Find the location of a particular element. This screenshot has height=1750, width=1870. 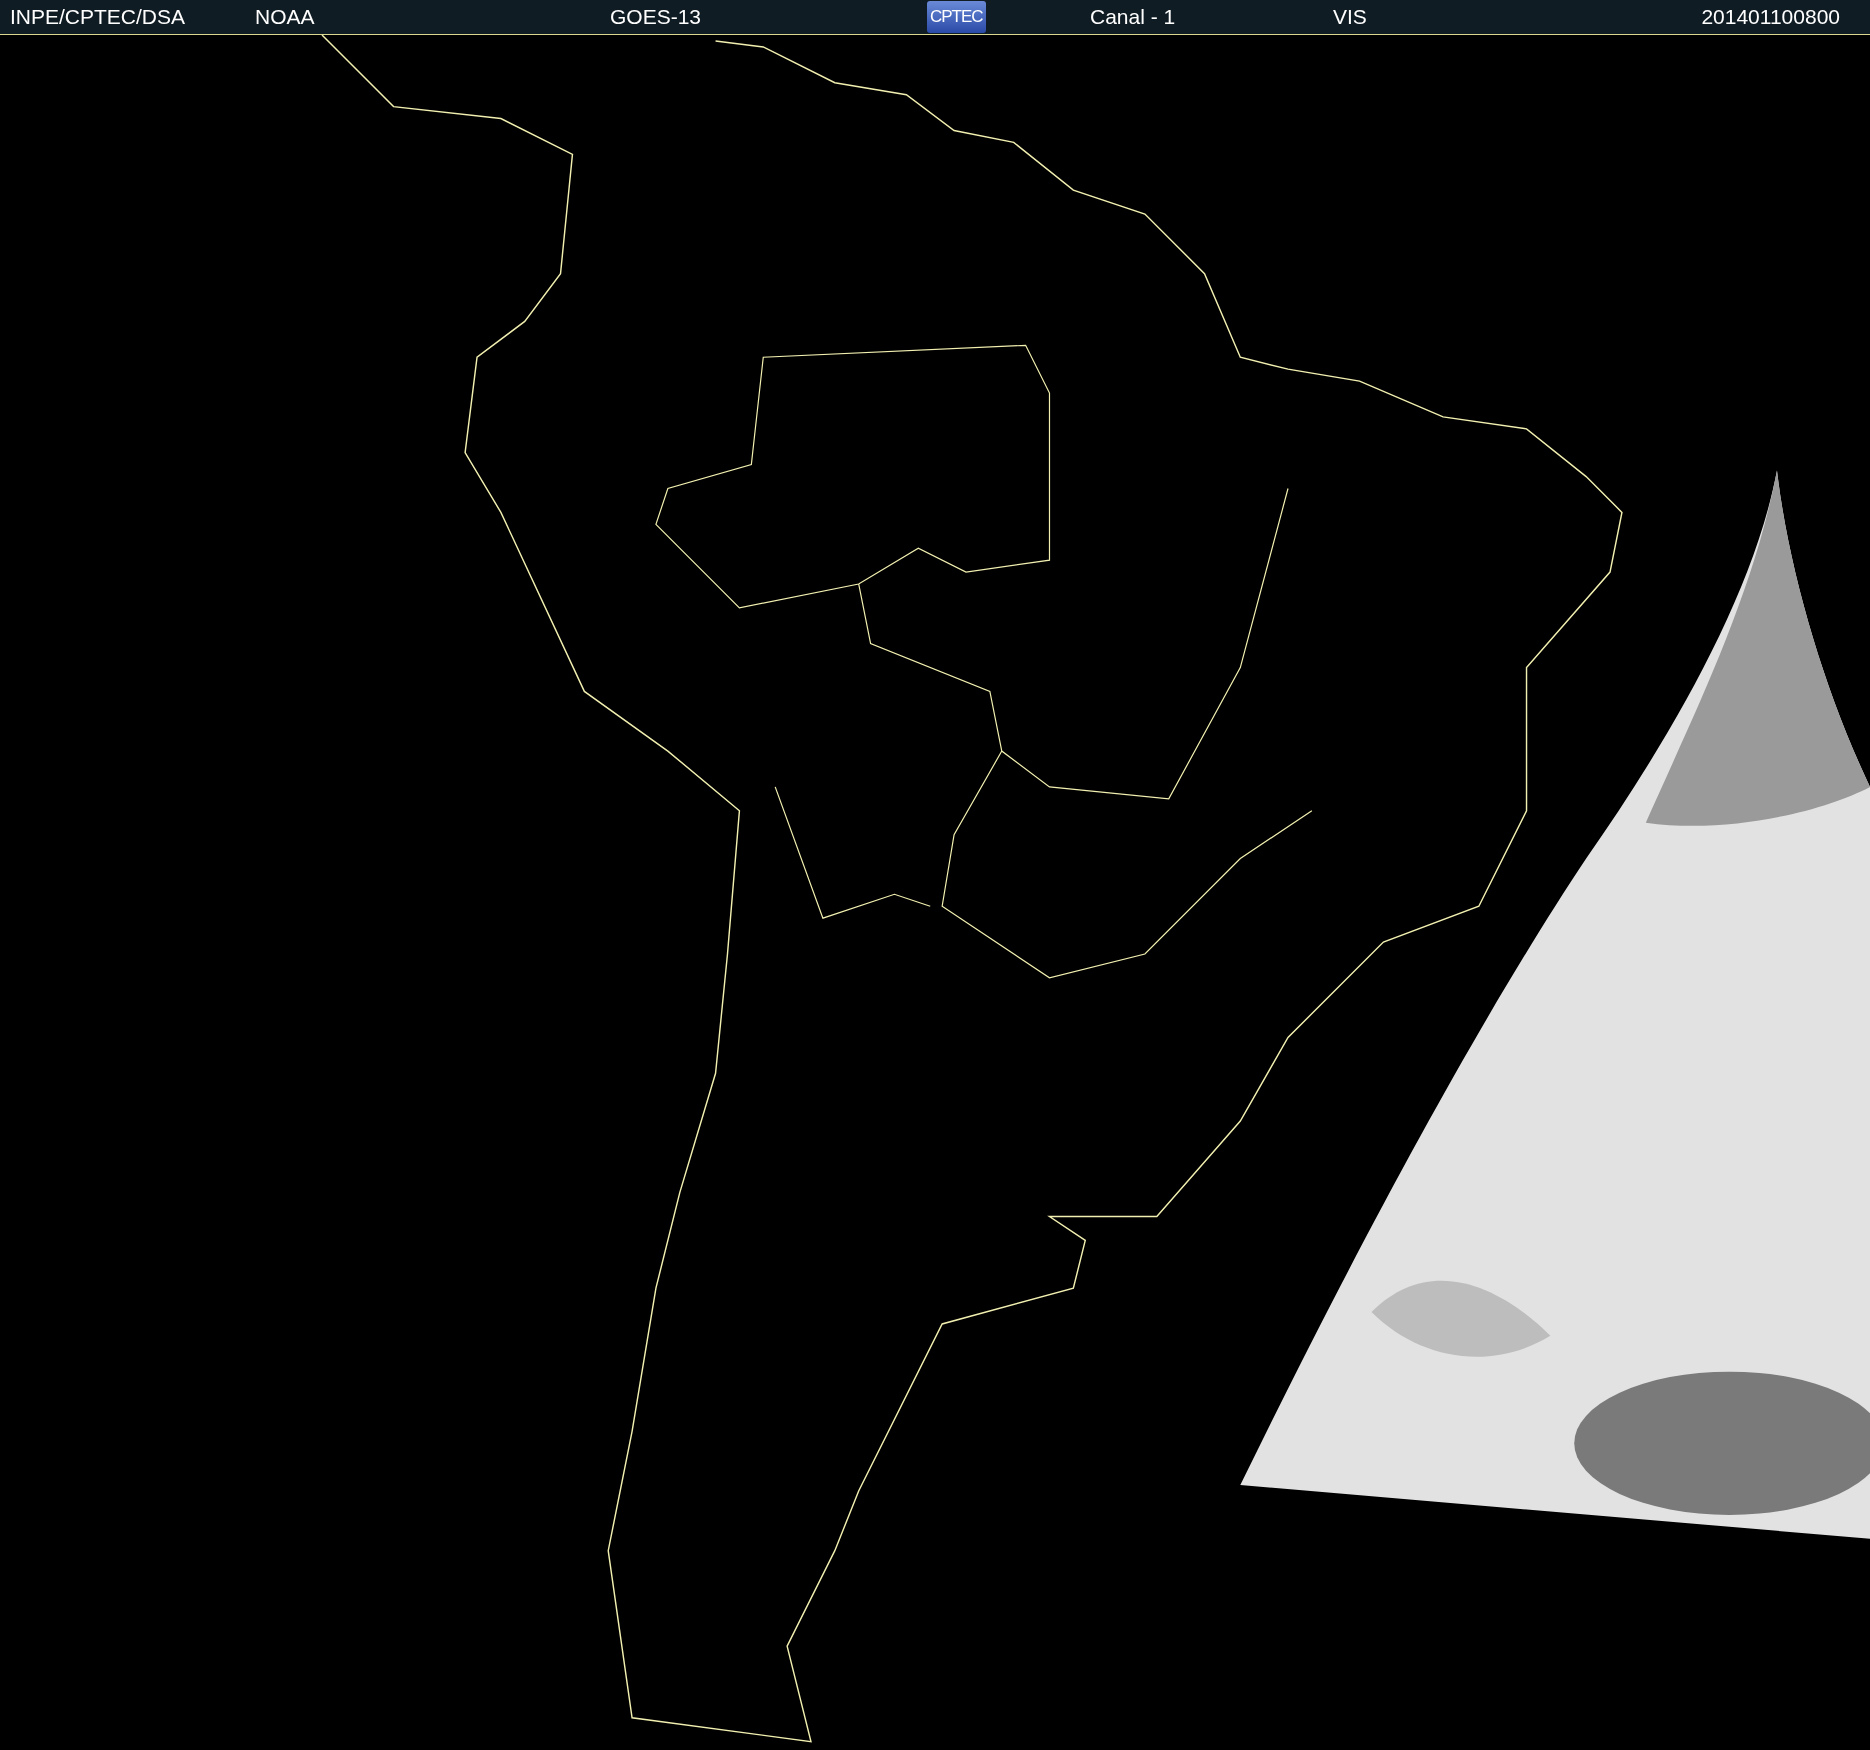

header-label: 201401100800 is located at coordinates (1770, 17).